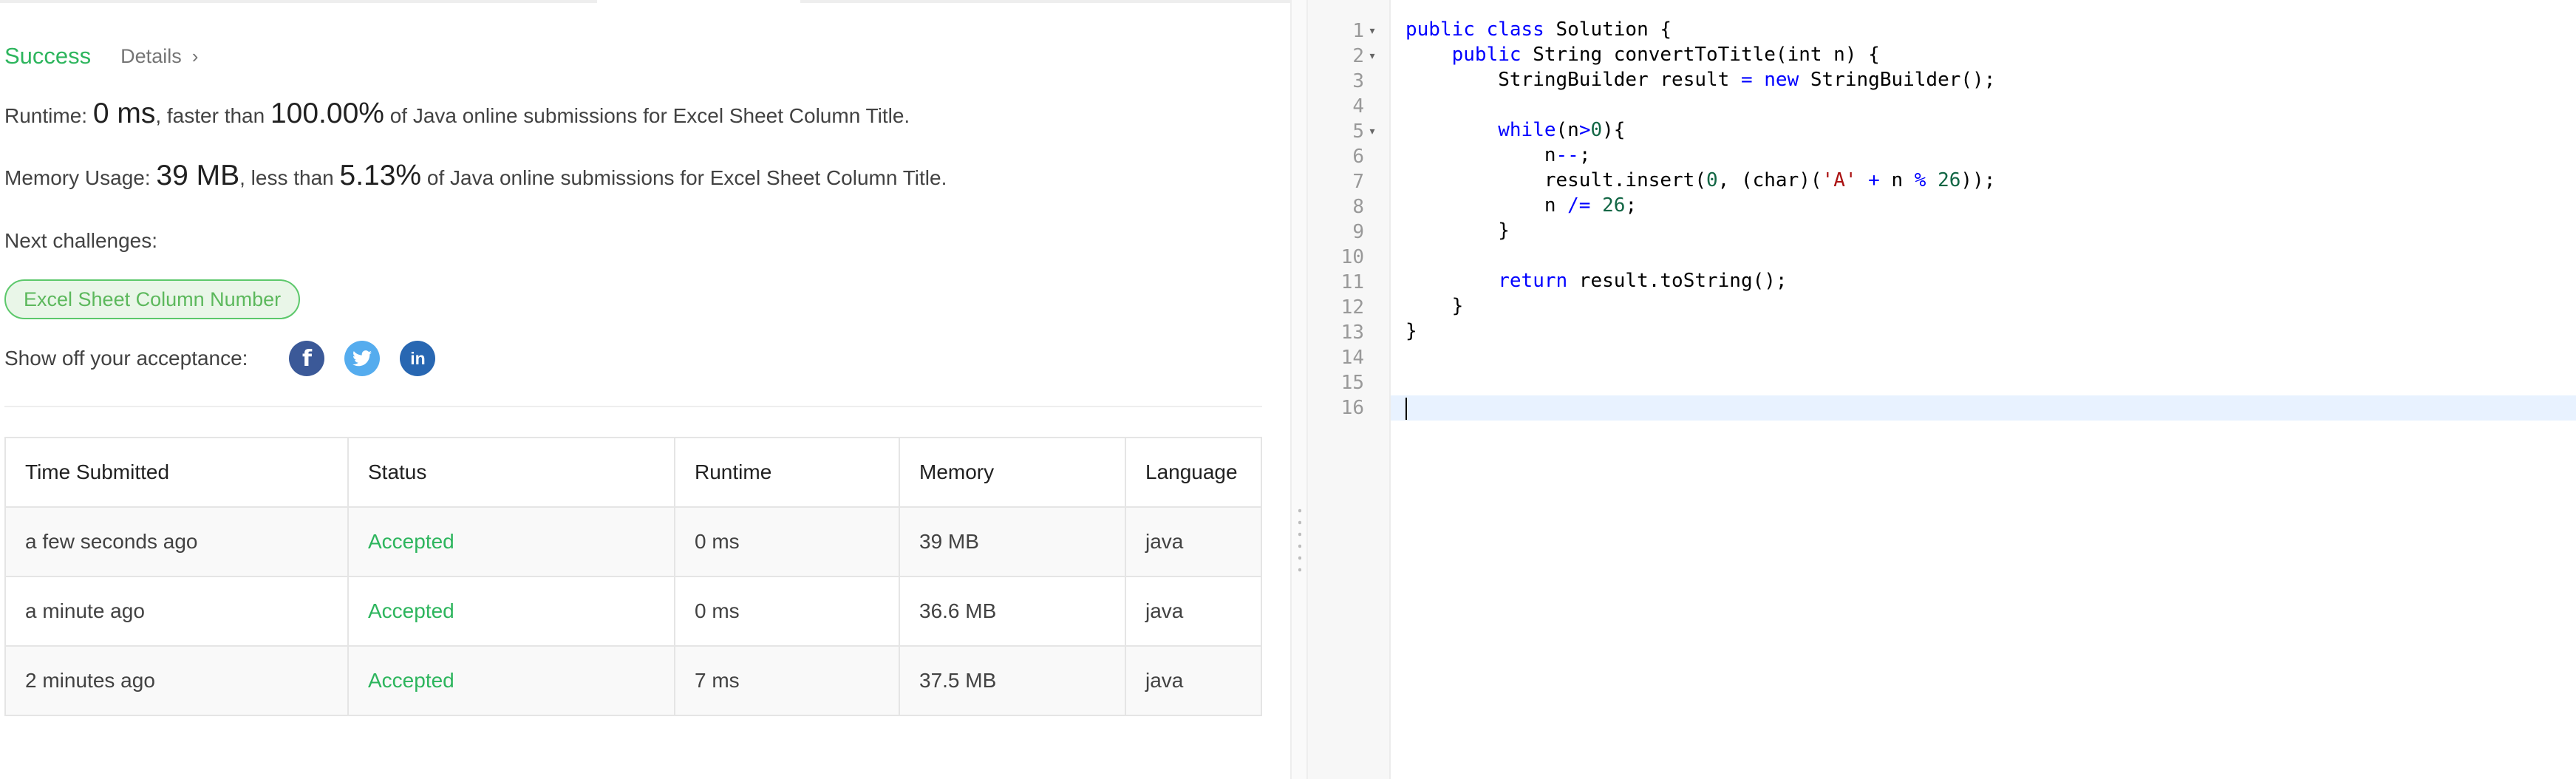 The image size is (2576, 779). Describe the element at coordinates (633, 406) in the screenshot. I see `divider` at that location.